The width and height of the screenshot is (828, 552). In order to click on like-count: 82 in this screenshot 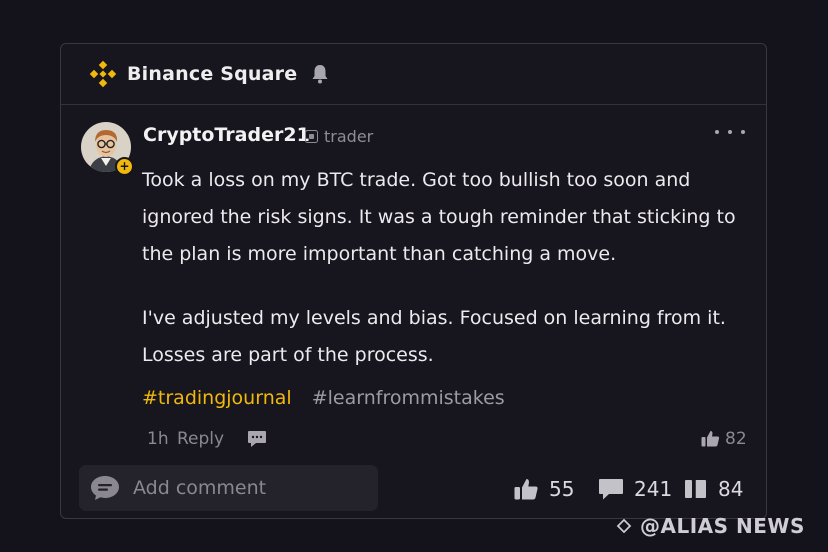, I will do `click(736, 439)`.